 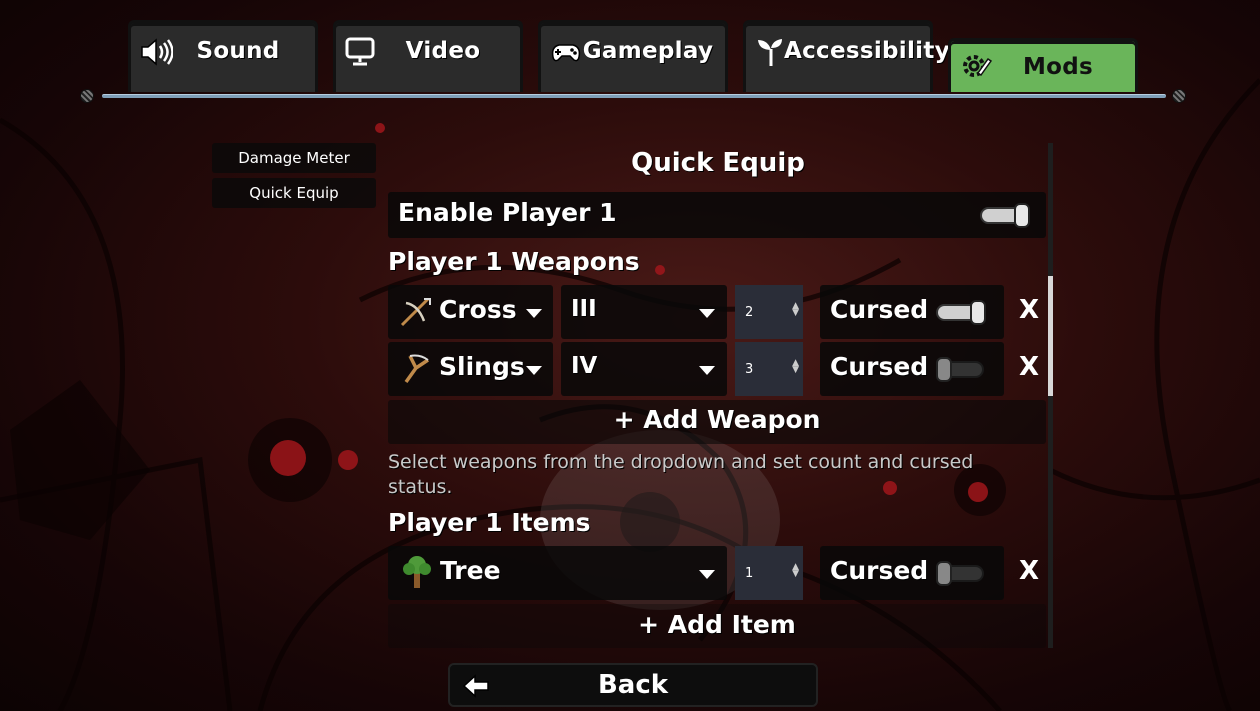 I want to click on weapon-count: 3, so click(x=749, y=369).